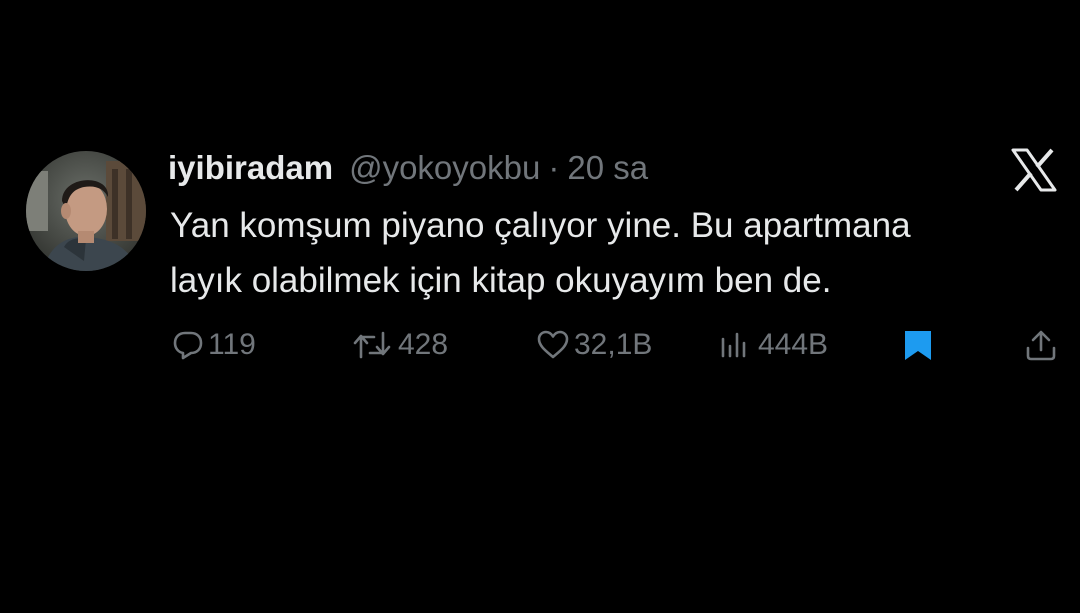  I want to click on bookmark-button, so click(920, 345).